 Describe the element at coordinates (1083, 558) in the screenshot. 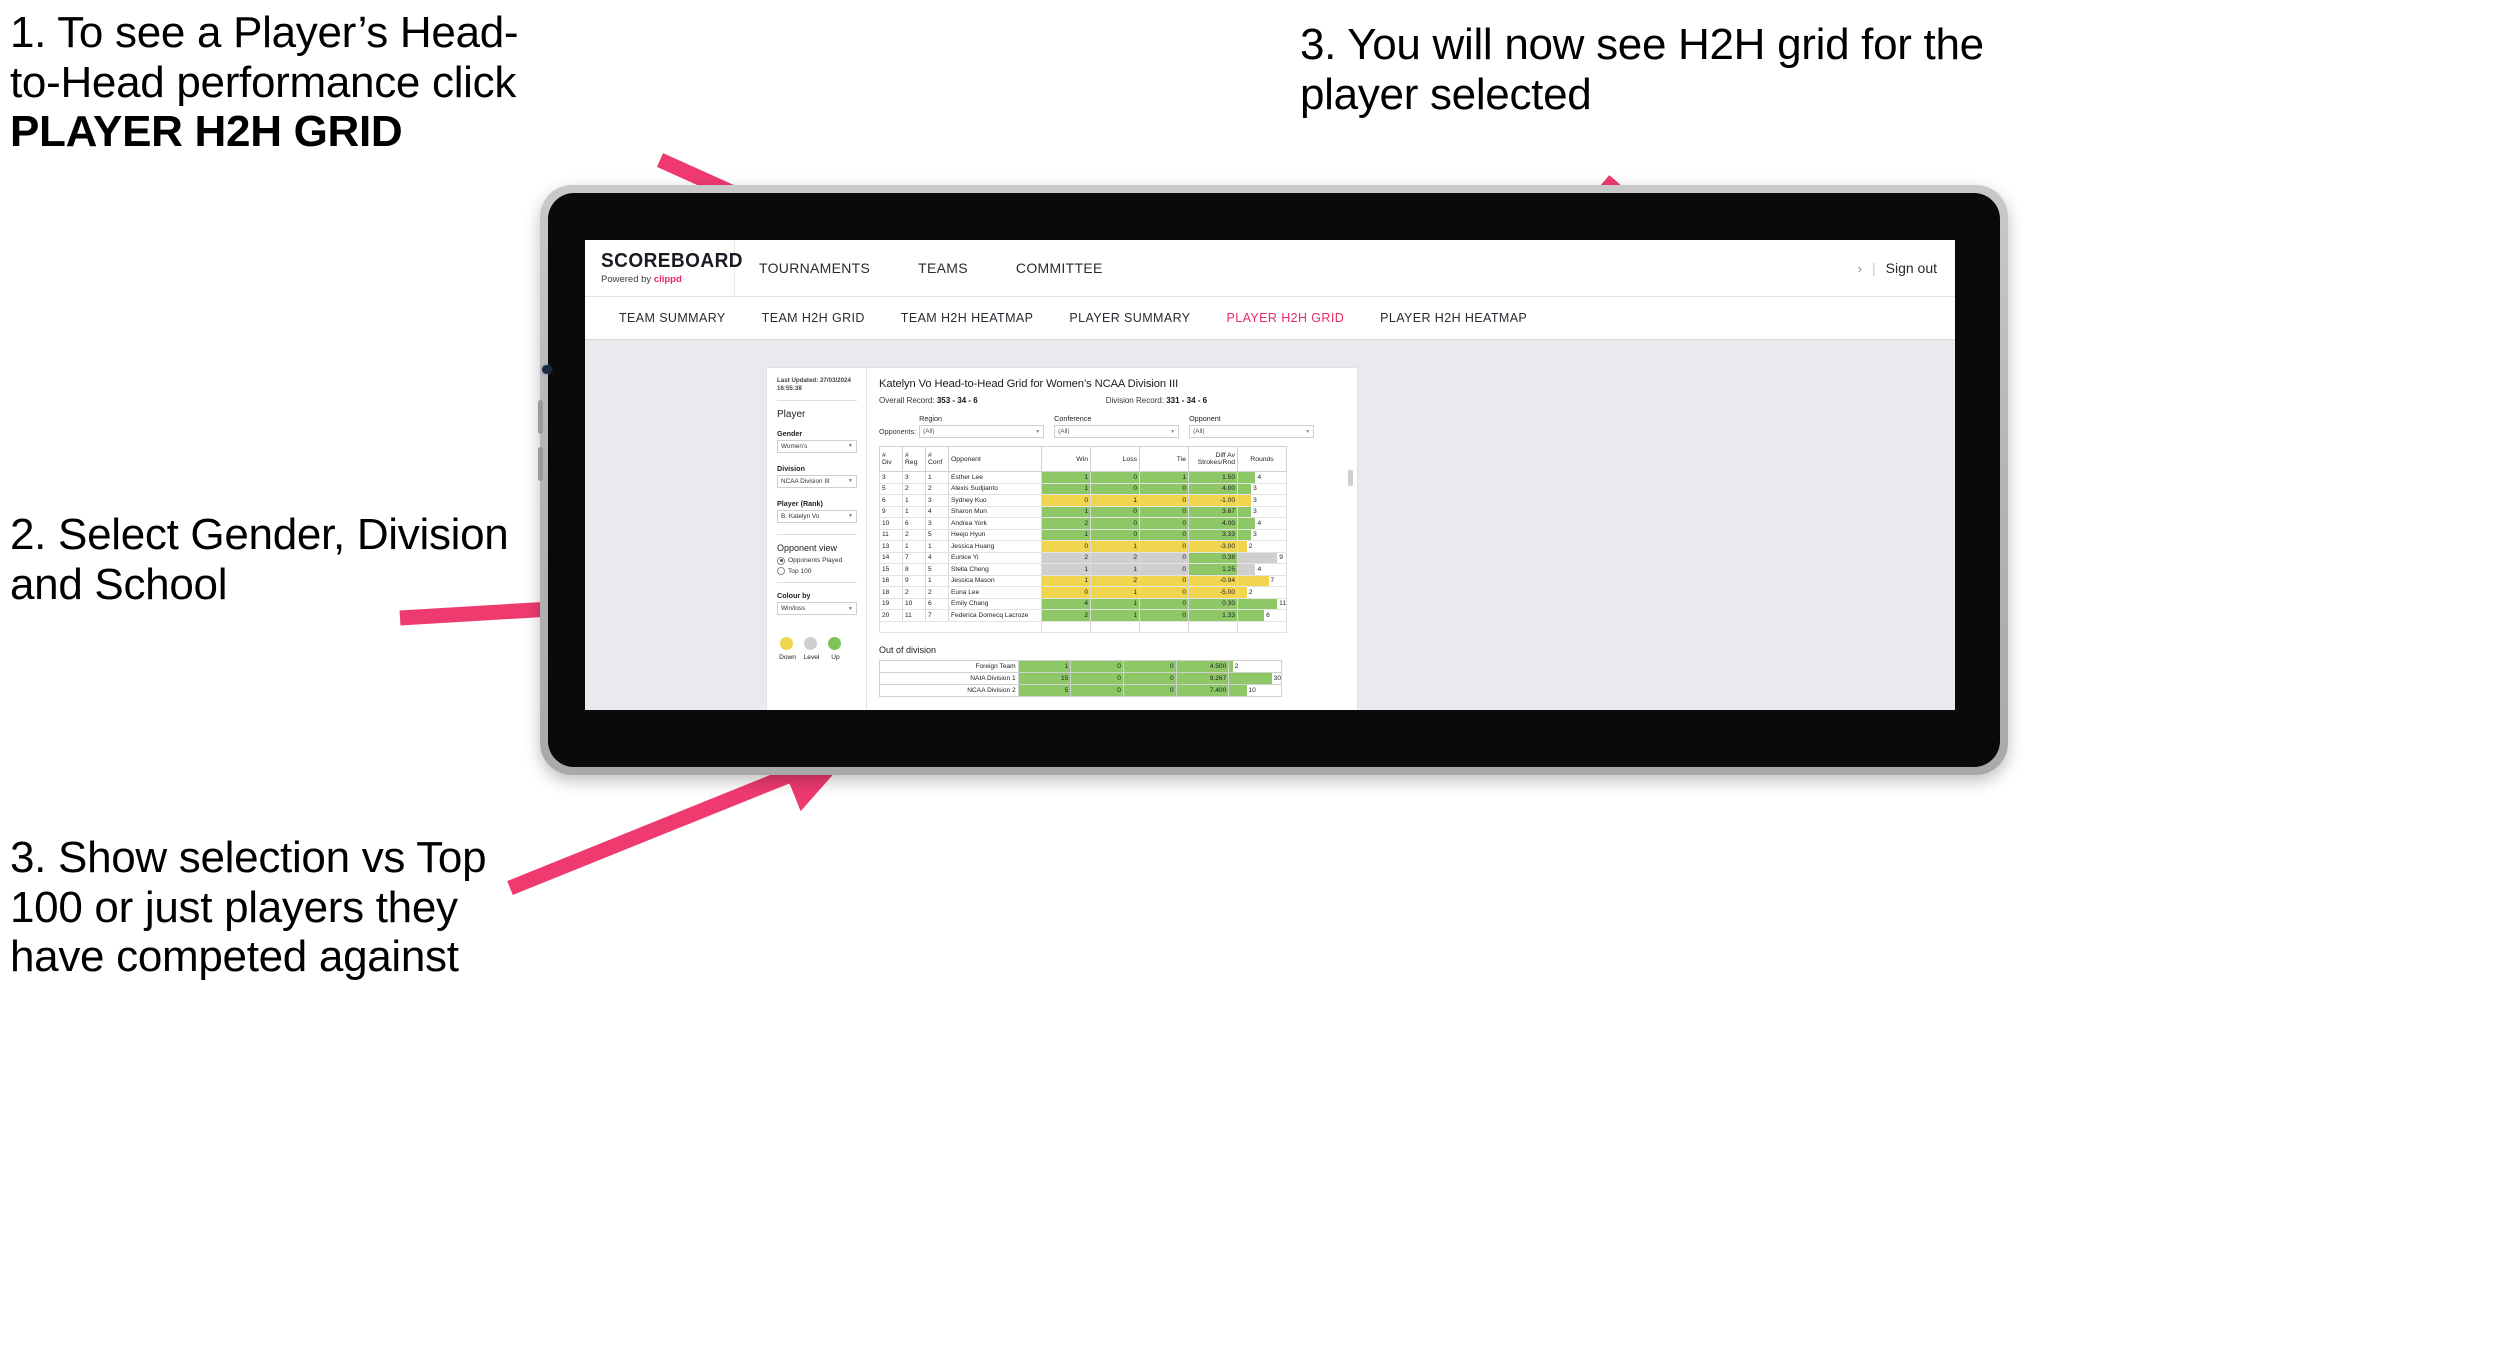

I see `table-row: 14 7 4 Eunice Yi 2 2 0 0.38 9` at that location.